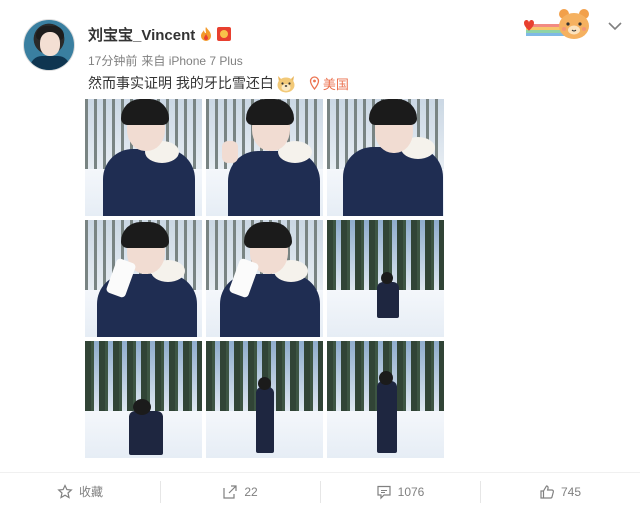  Describe the element at coordinates (547, 491) in the screenshot. I see `thumbs-up-icon` at that location.